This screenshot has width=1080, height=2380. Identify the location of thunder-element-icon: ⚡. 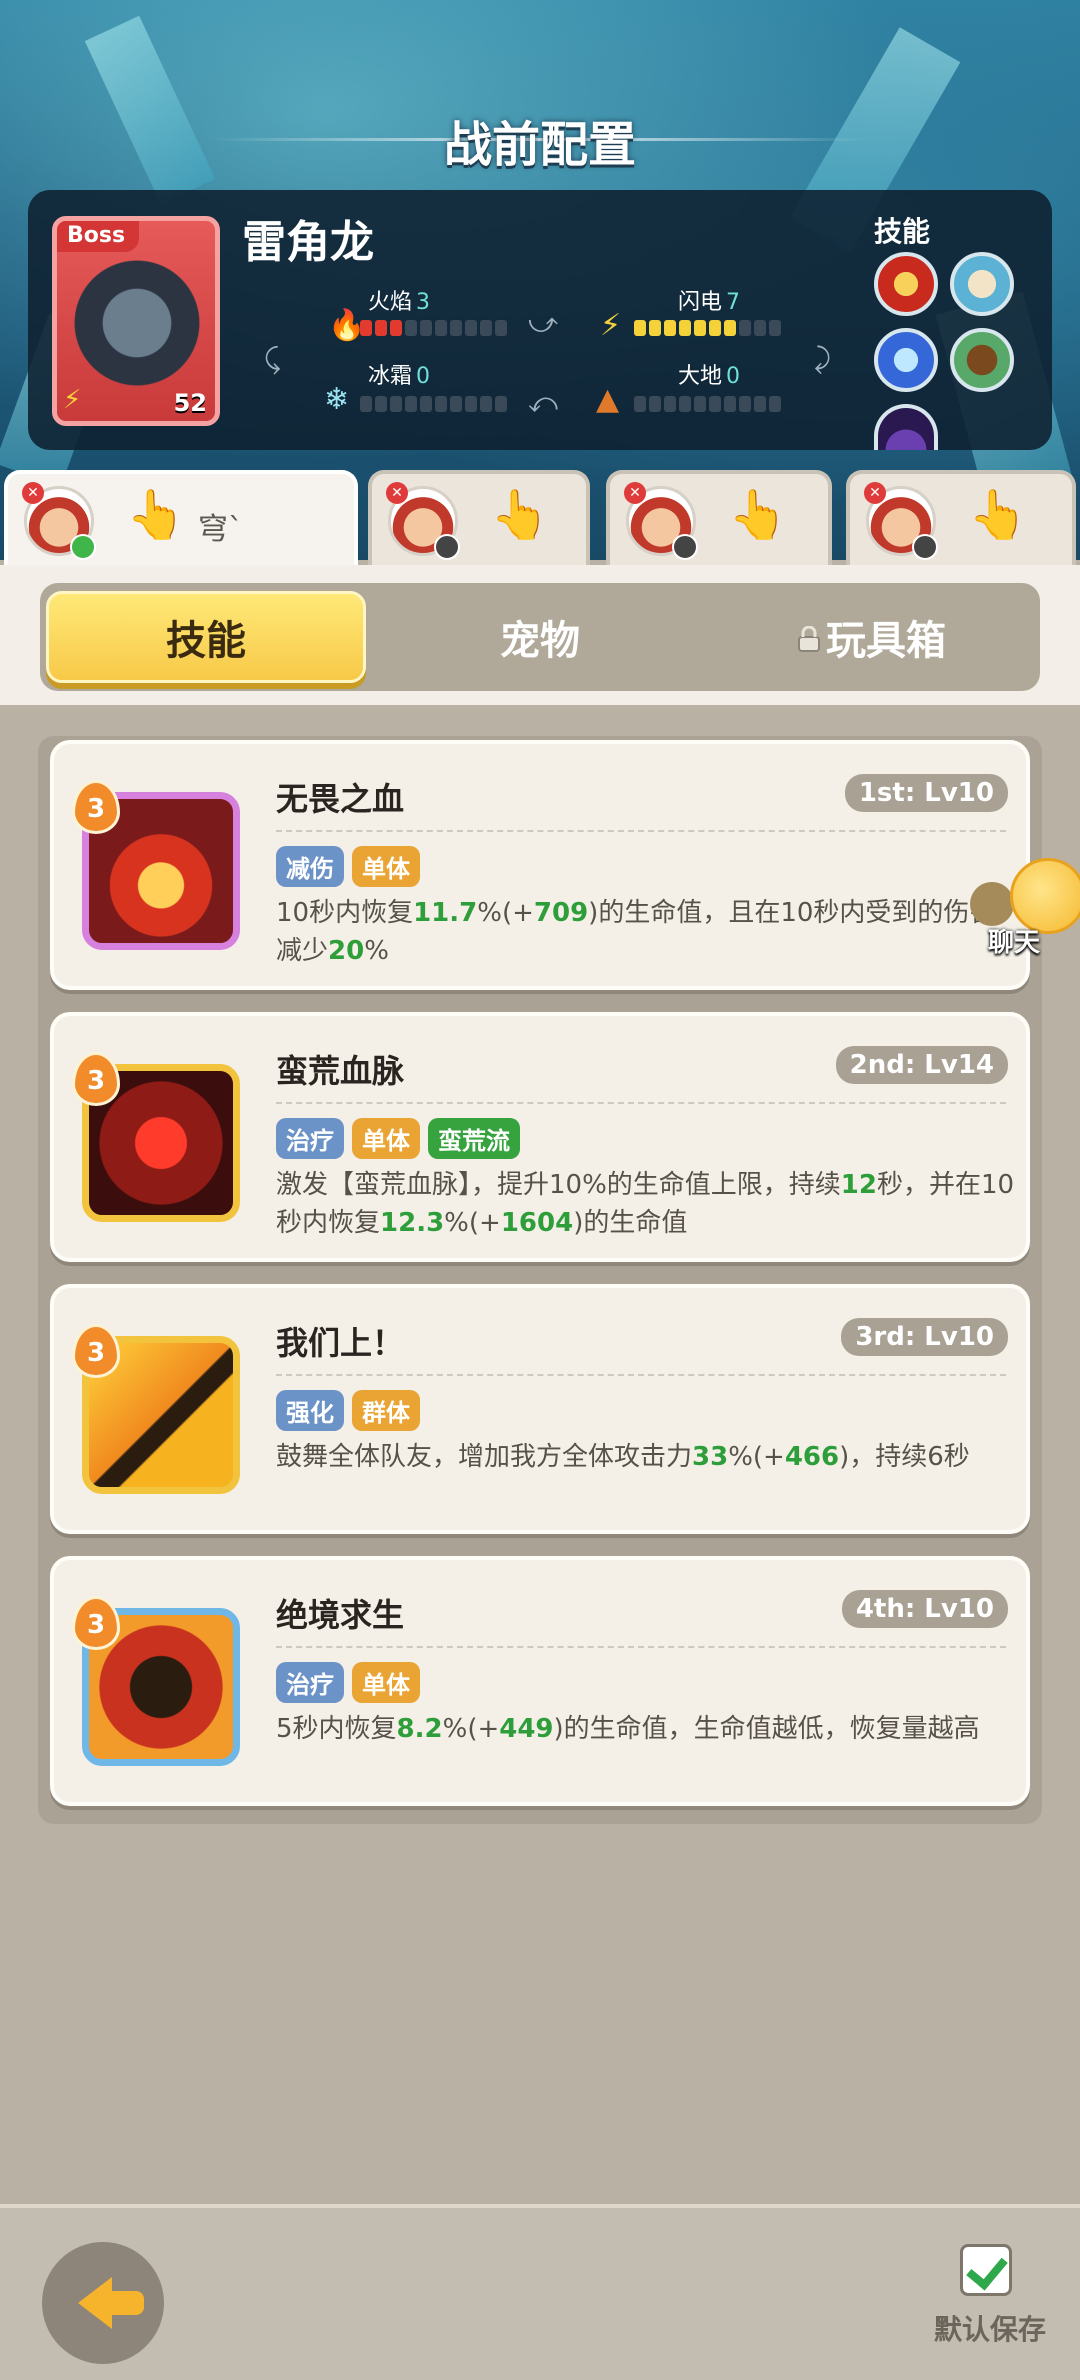
(72, 400).